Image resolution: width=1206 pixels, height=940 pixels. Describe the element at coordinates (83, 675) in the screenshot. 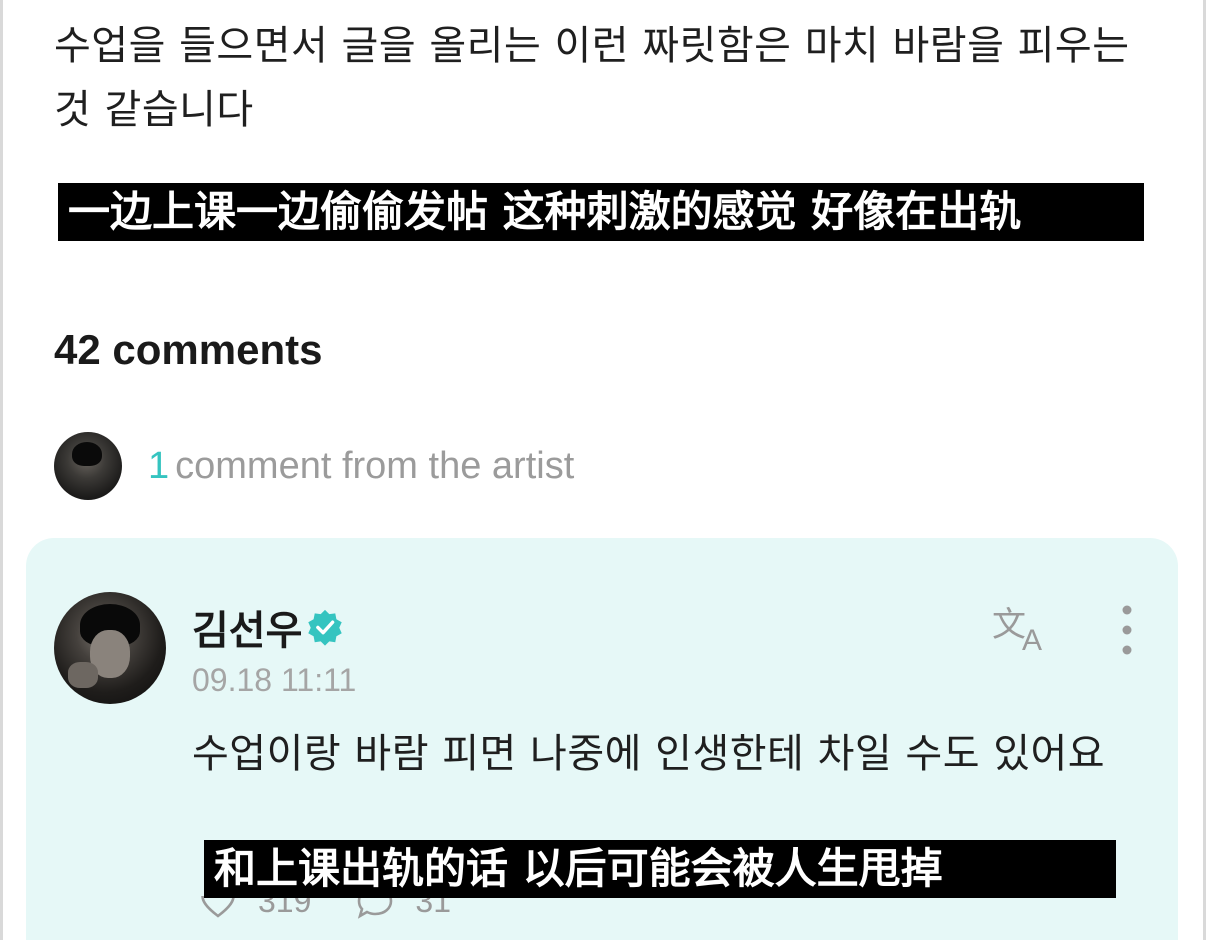

I see `avatar-hand-shape` at that location.